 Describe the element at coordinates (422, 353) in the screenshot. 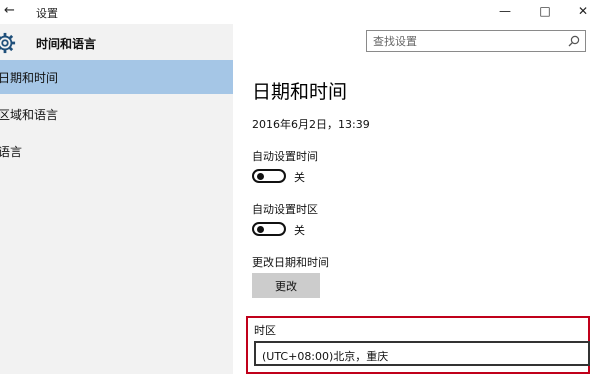

I see `timezone-select: (UTC+08:00)北京，重庆` at that location.